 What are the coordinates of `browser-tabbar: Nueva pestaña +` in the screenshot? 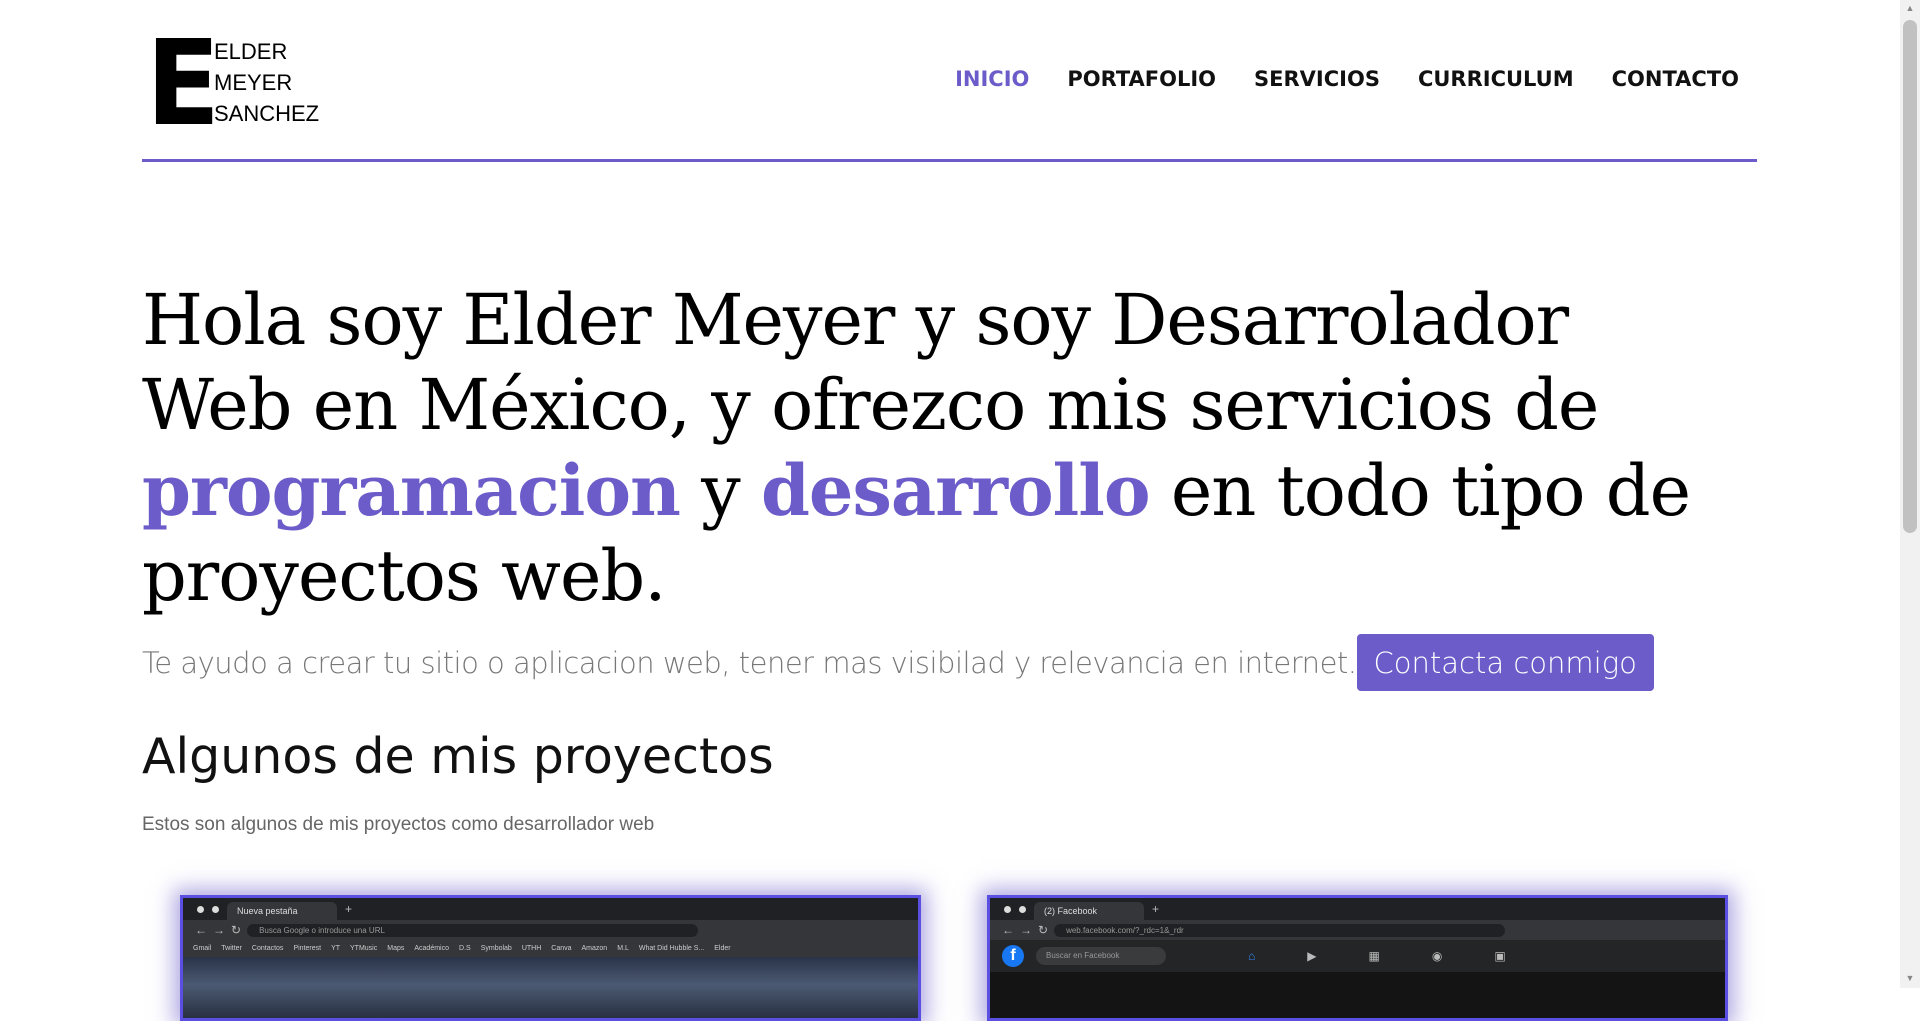 It's located at (550, 909).